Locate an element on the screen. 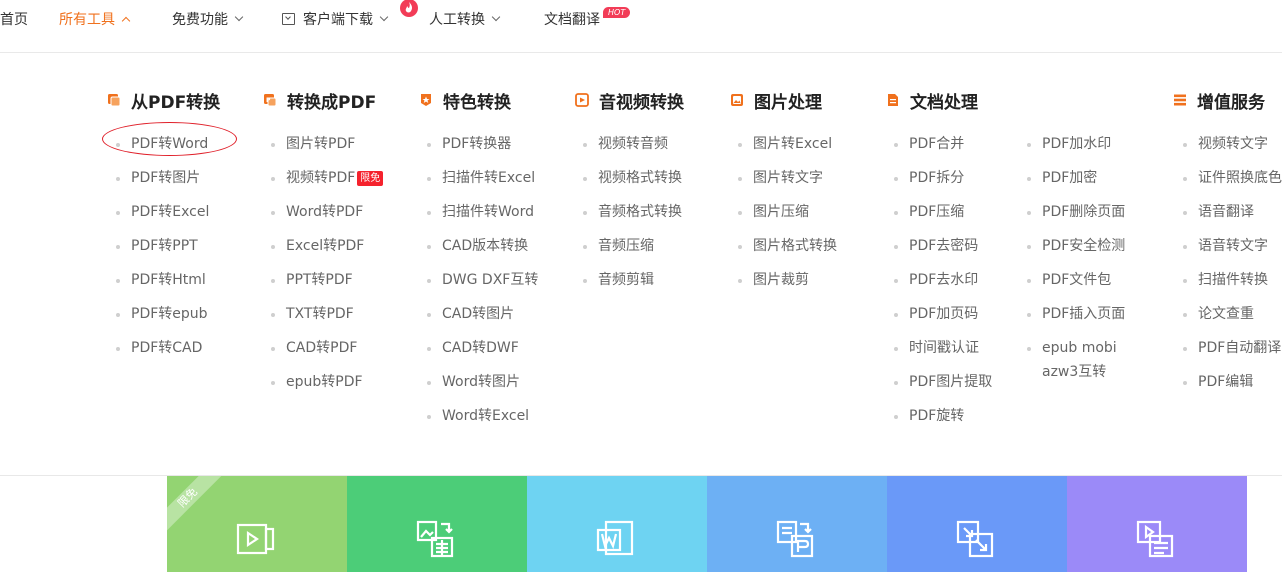  menu-item-voice-translate: 语音翻译 is located at coordinates (1226, 212).